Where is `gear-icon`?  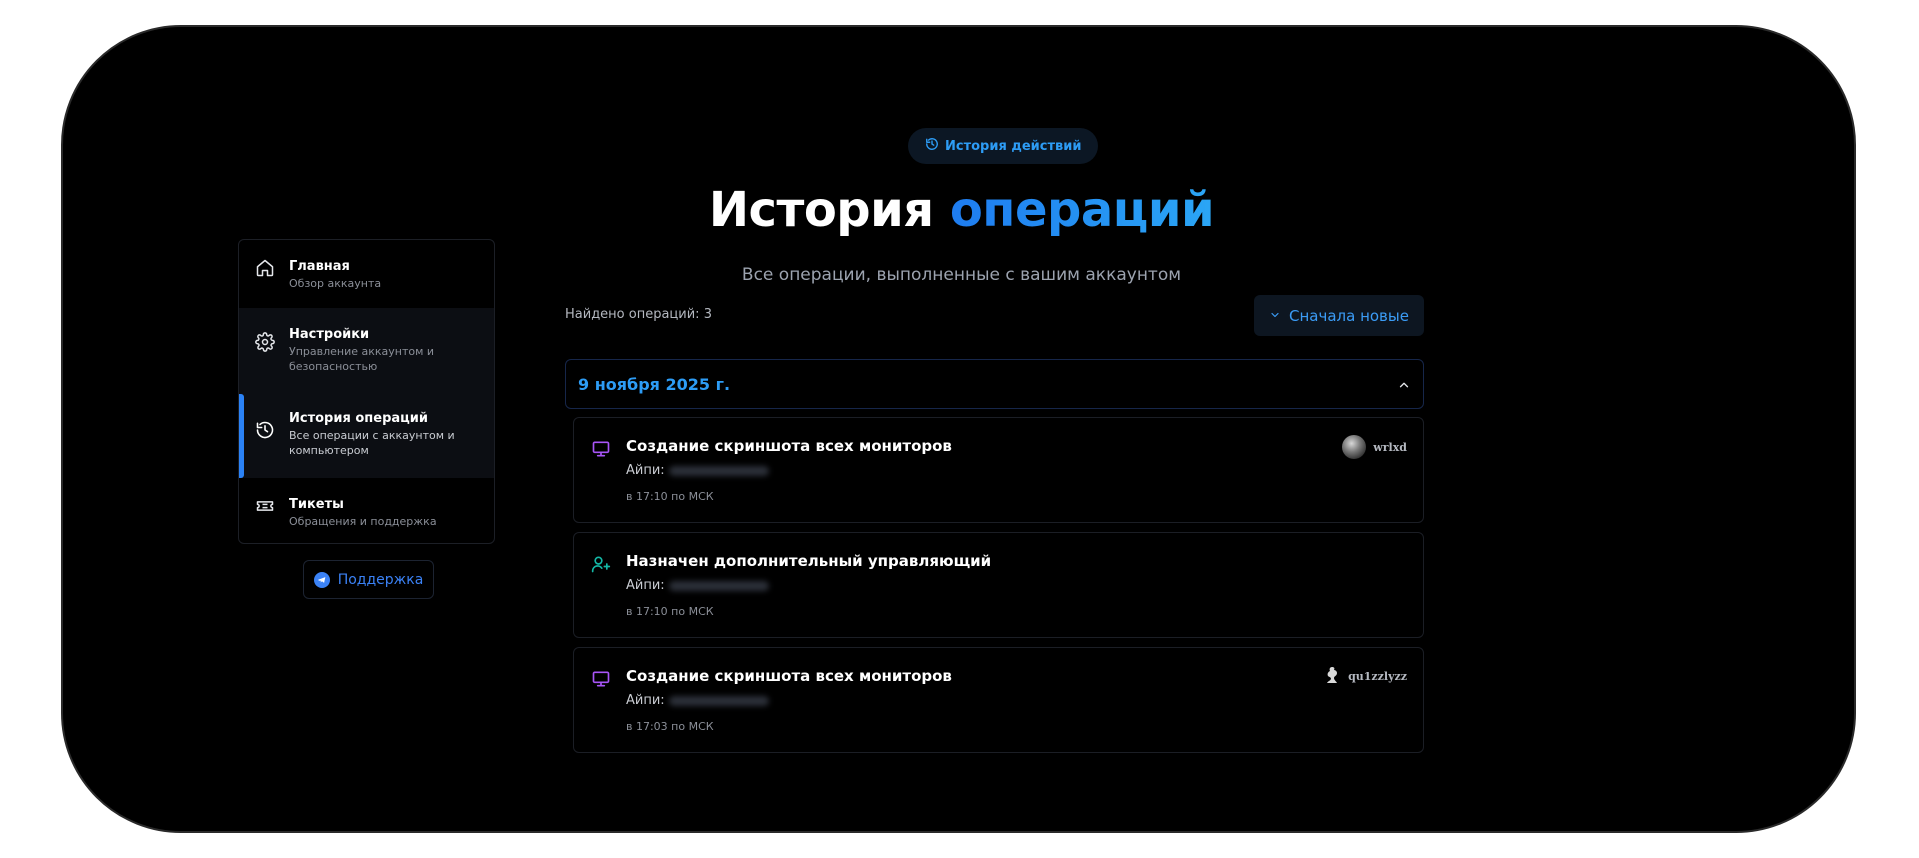 gear-icon is located at coordinates (266, 343).